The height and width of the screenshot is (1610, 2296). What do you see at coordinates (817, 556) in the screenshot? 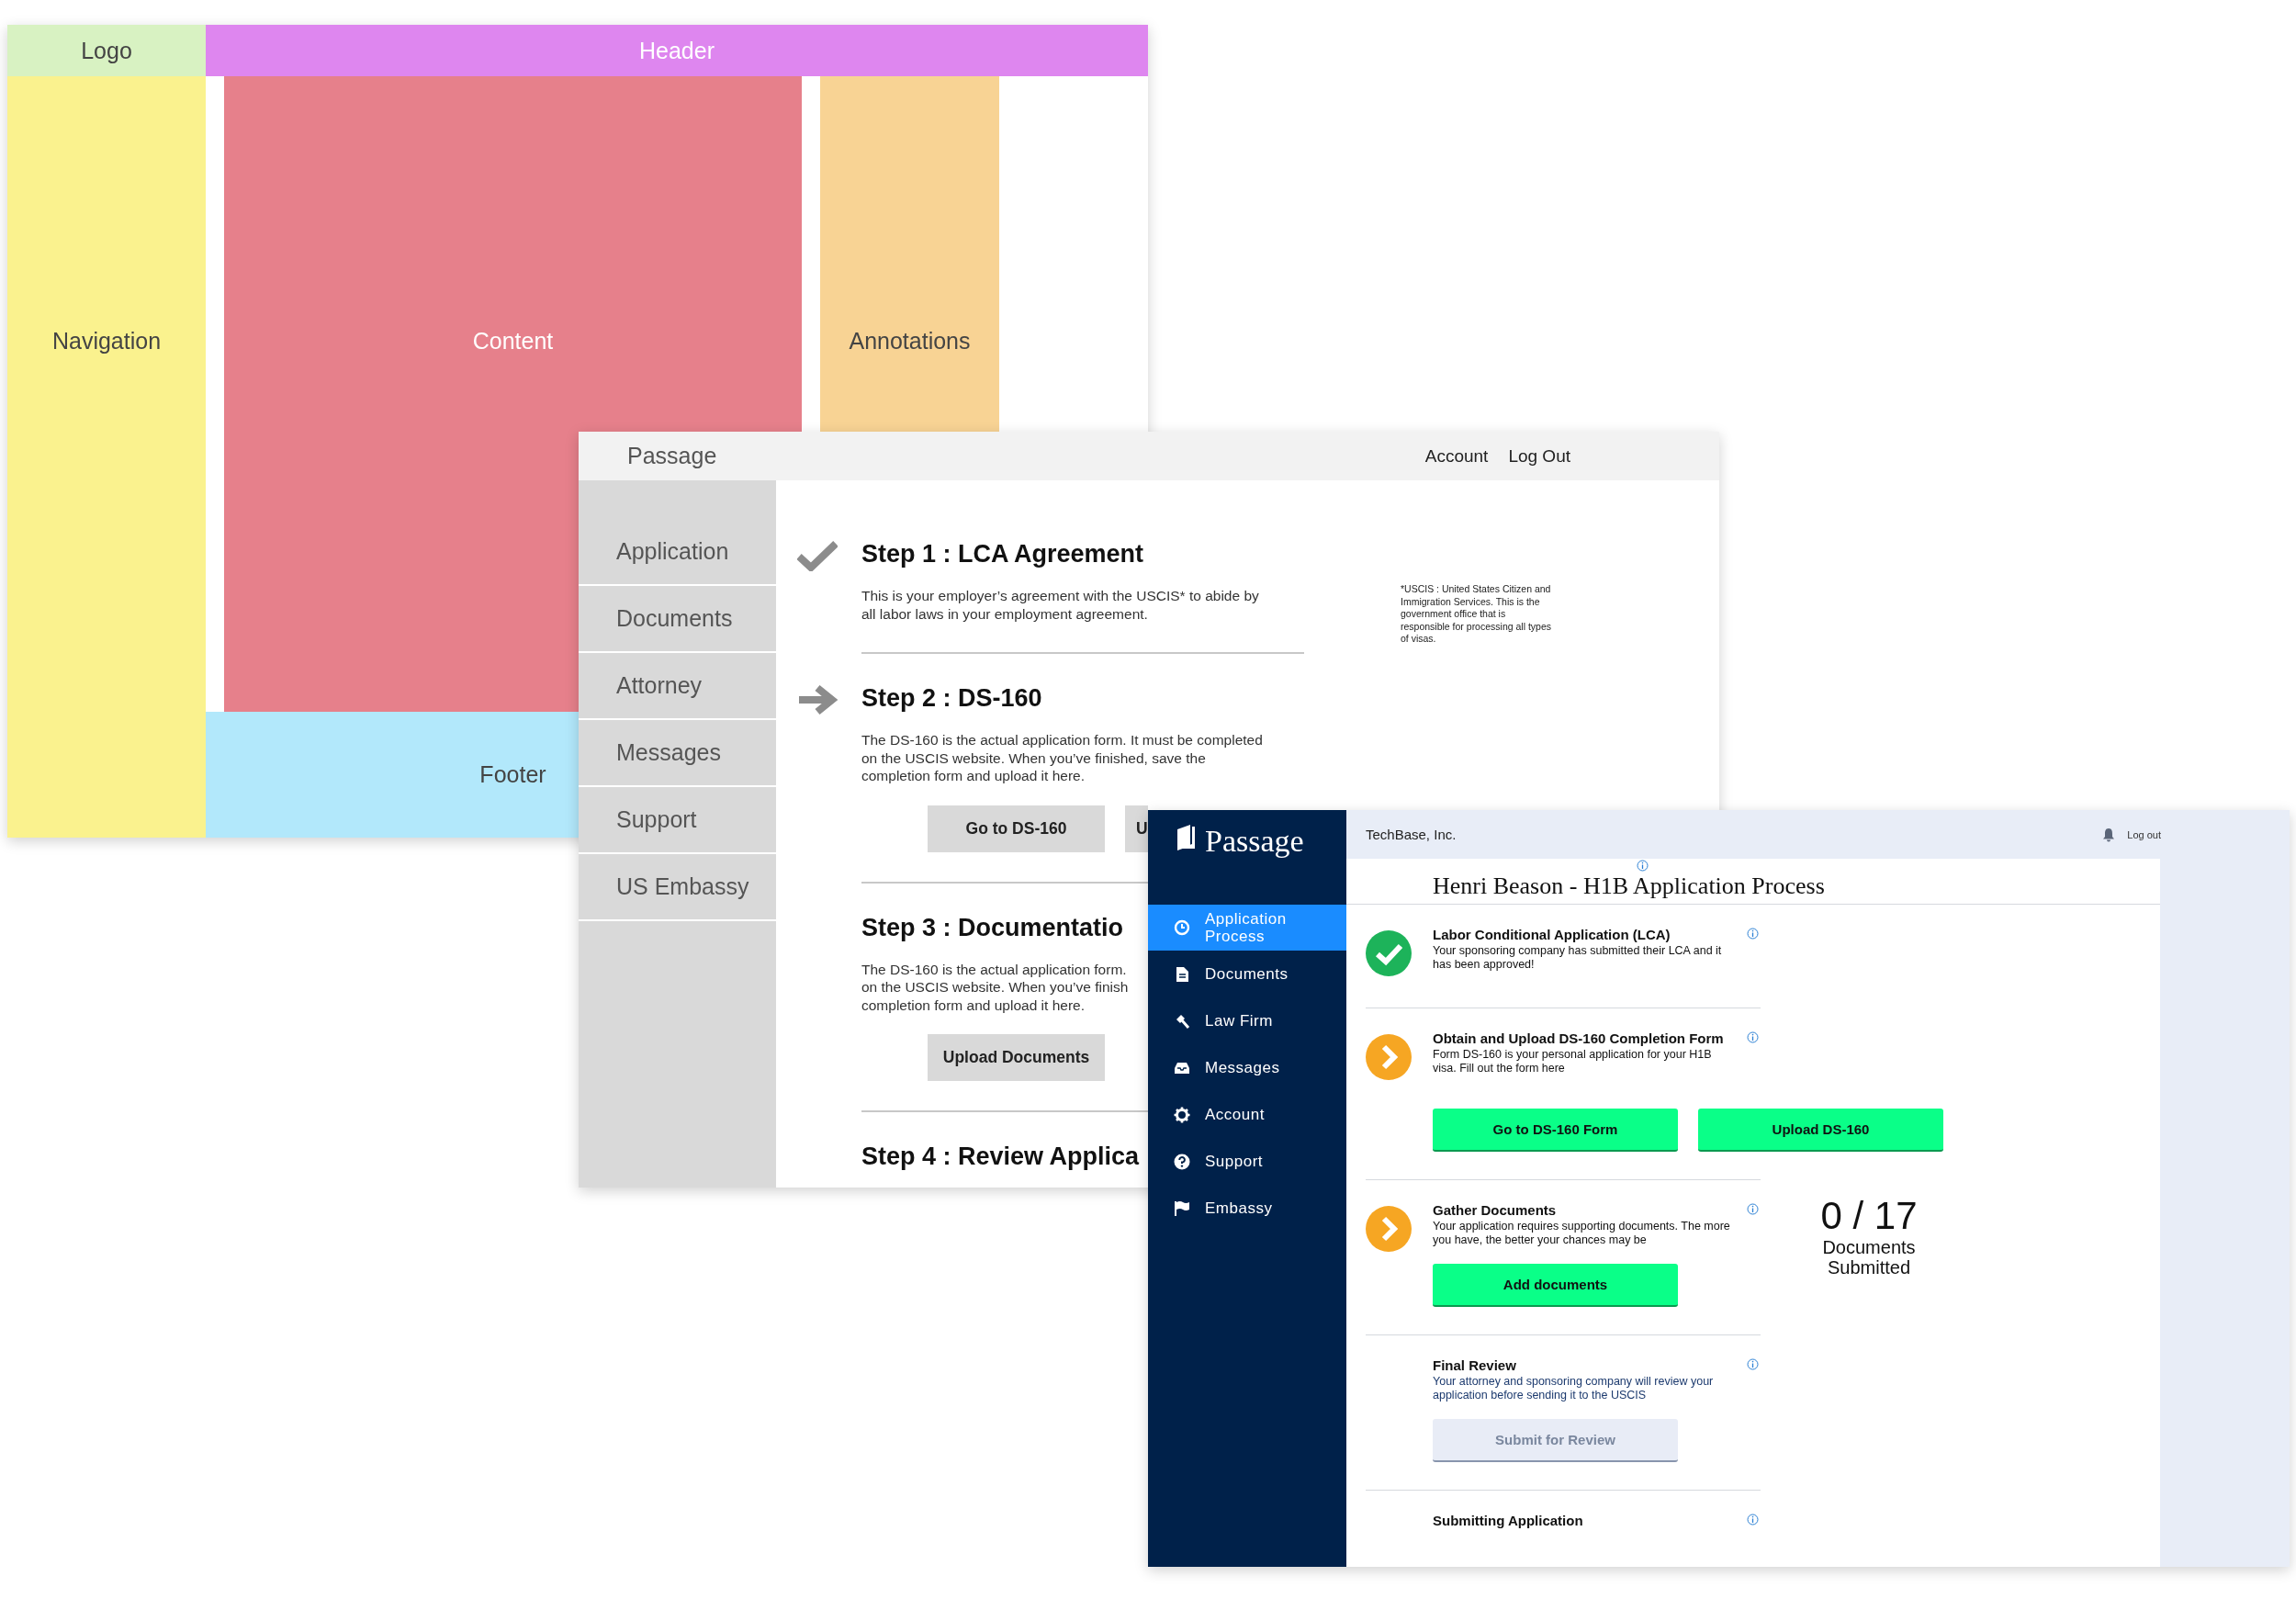
I see `checkmark-icon` at bounding box center [817, 556].